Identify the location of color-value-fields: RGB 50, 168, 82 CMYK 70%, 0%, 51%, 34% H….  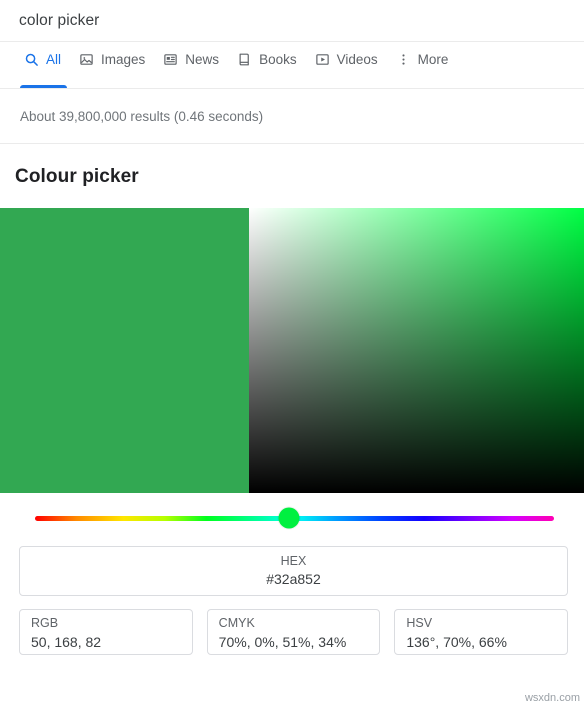
(292, 625).